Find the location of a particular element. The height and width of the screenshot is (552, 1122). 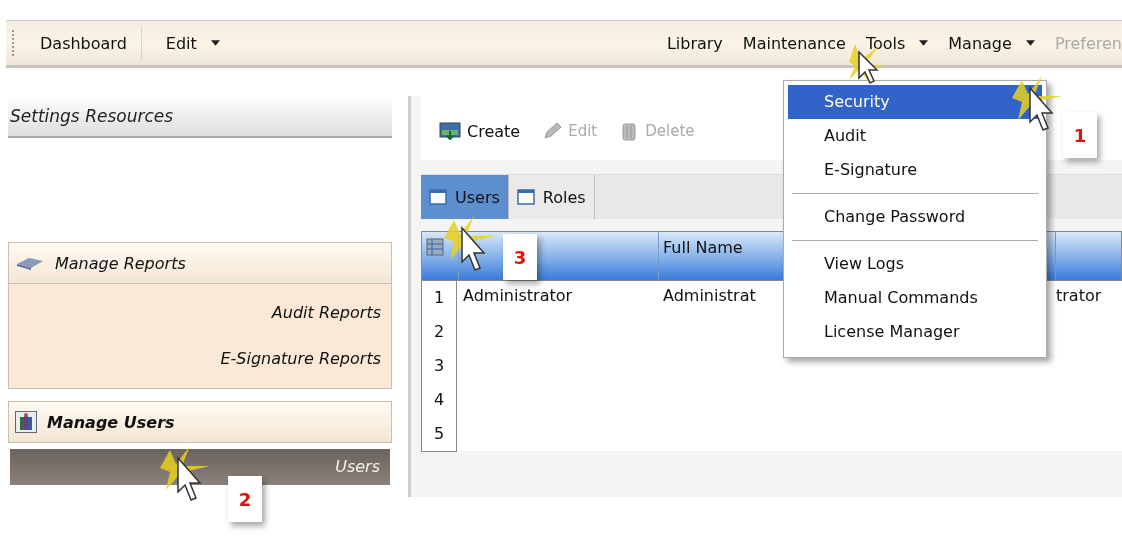

group-header: Manage Users is located at coordinates (200, 422).